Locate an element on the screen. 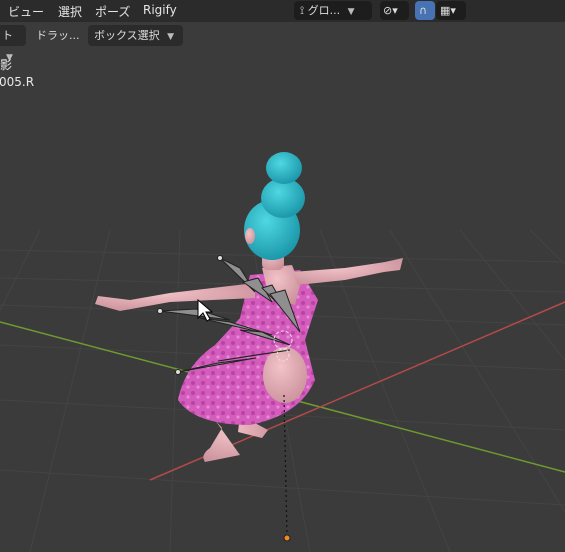 Image resolution: width=565 pixels, height=552 pixels. tool-settings-bar: ト ▼ ドラッ... ボックス選択 ▼ is located at coordinates (282, 44).